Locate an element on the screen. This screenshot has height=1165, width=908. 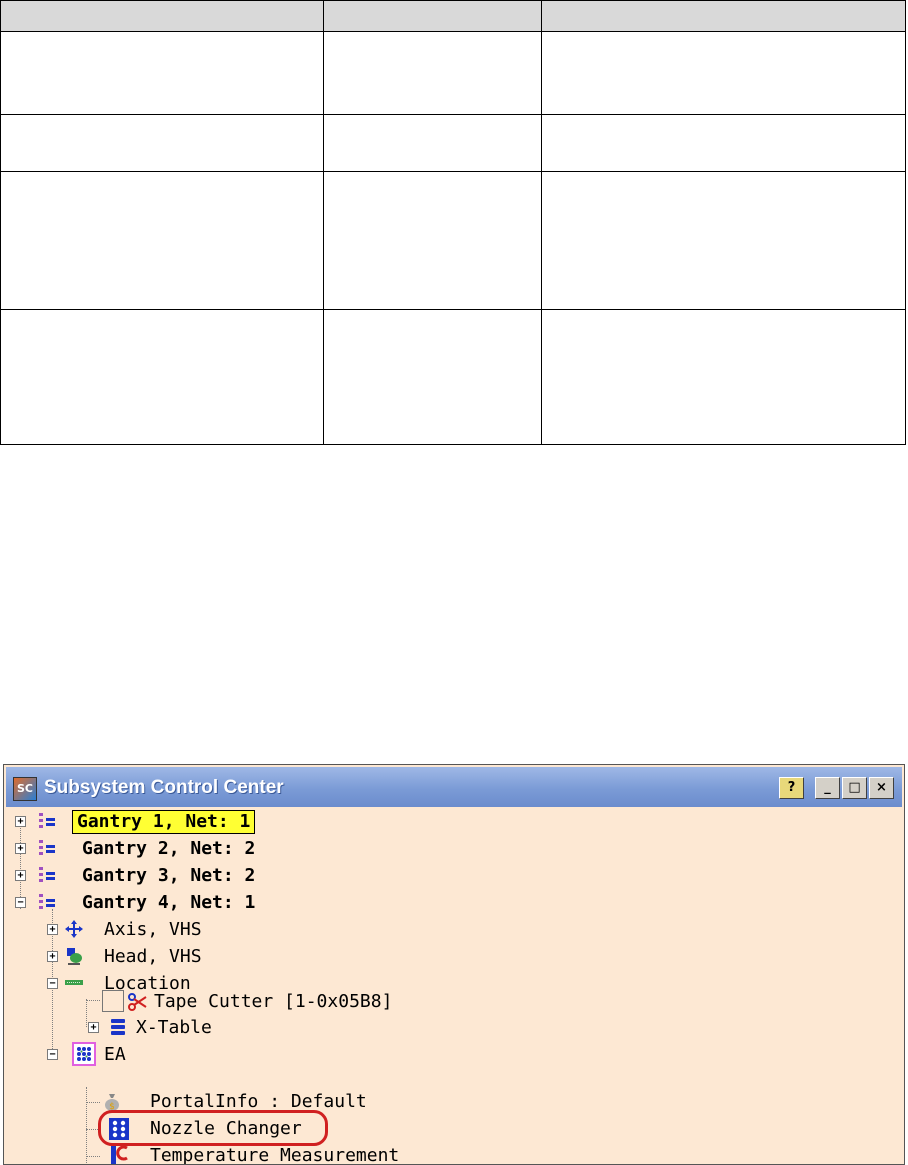
app-icon: SC is located at coordinates (25, 789).